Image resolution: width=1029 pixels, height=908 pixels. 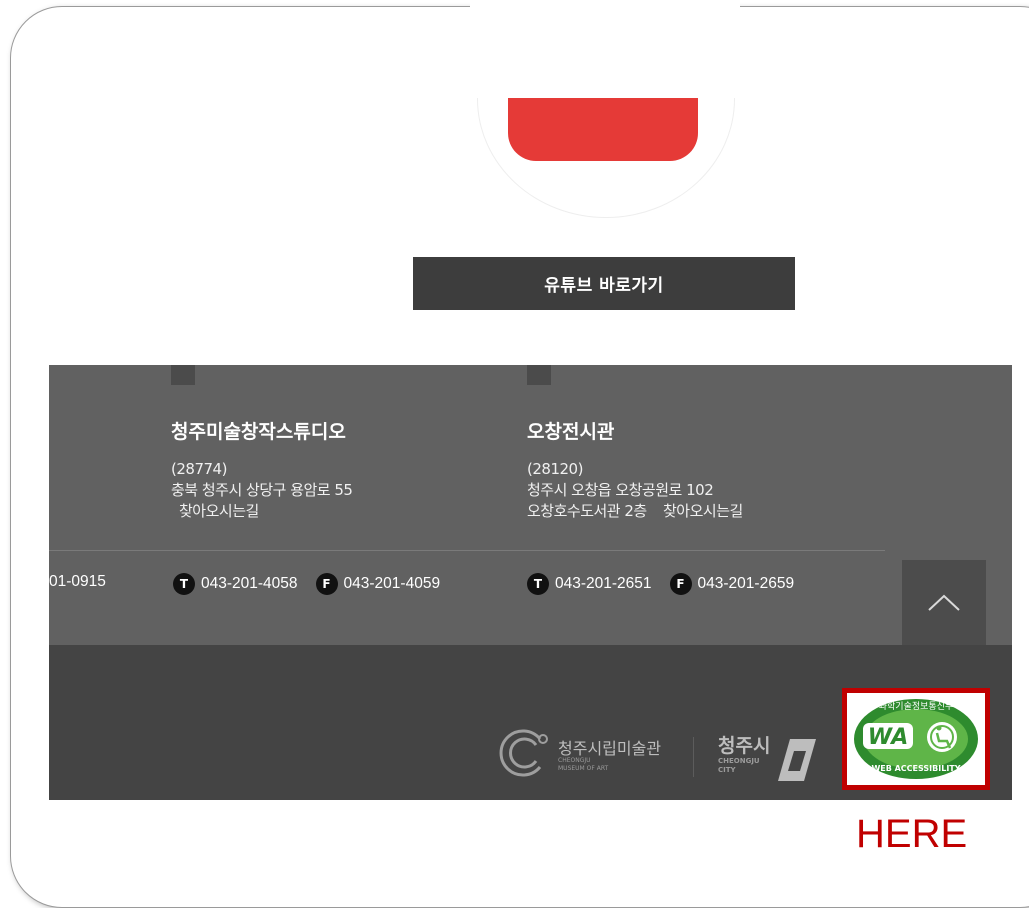 What do you see at coordinates (739, 761) in the screenshot?
I see `city-en-line-1: CHEONGJU` at bounding box center [739, 761].